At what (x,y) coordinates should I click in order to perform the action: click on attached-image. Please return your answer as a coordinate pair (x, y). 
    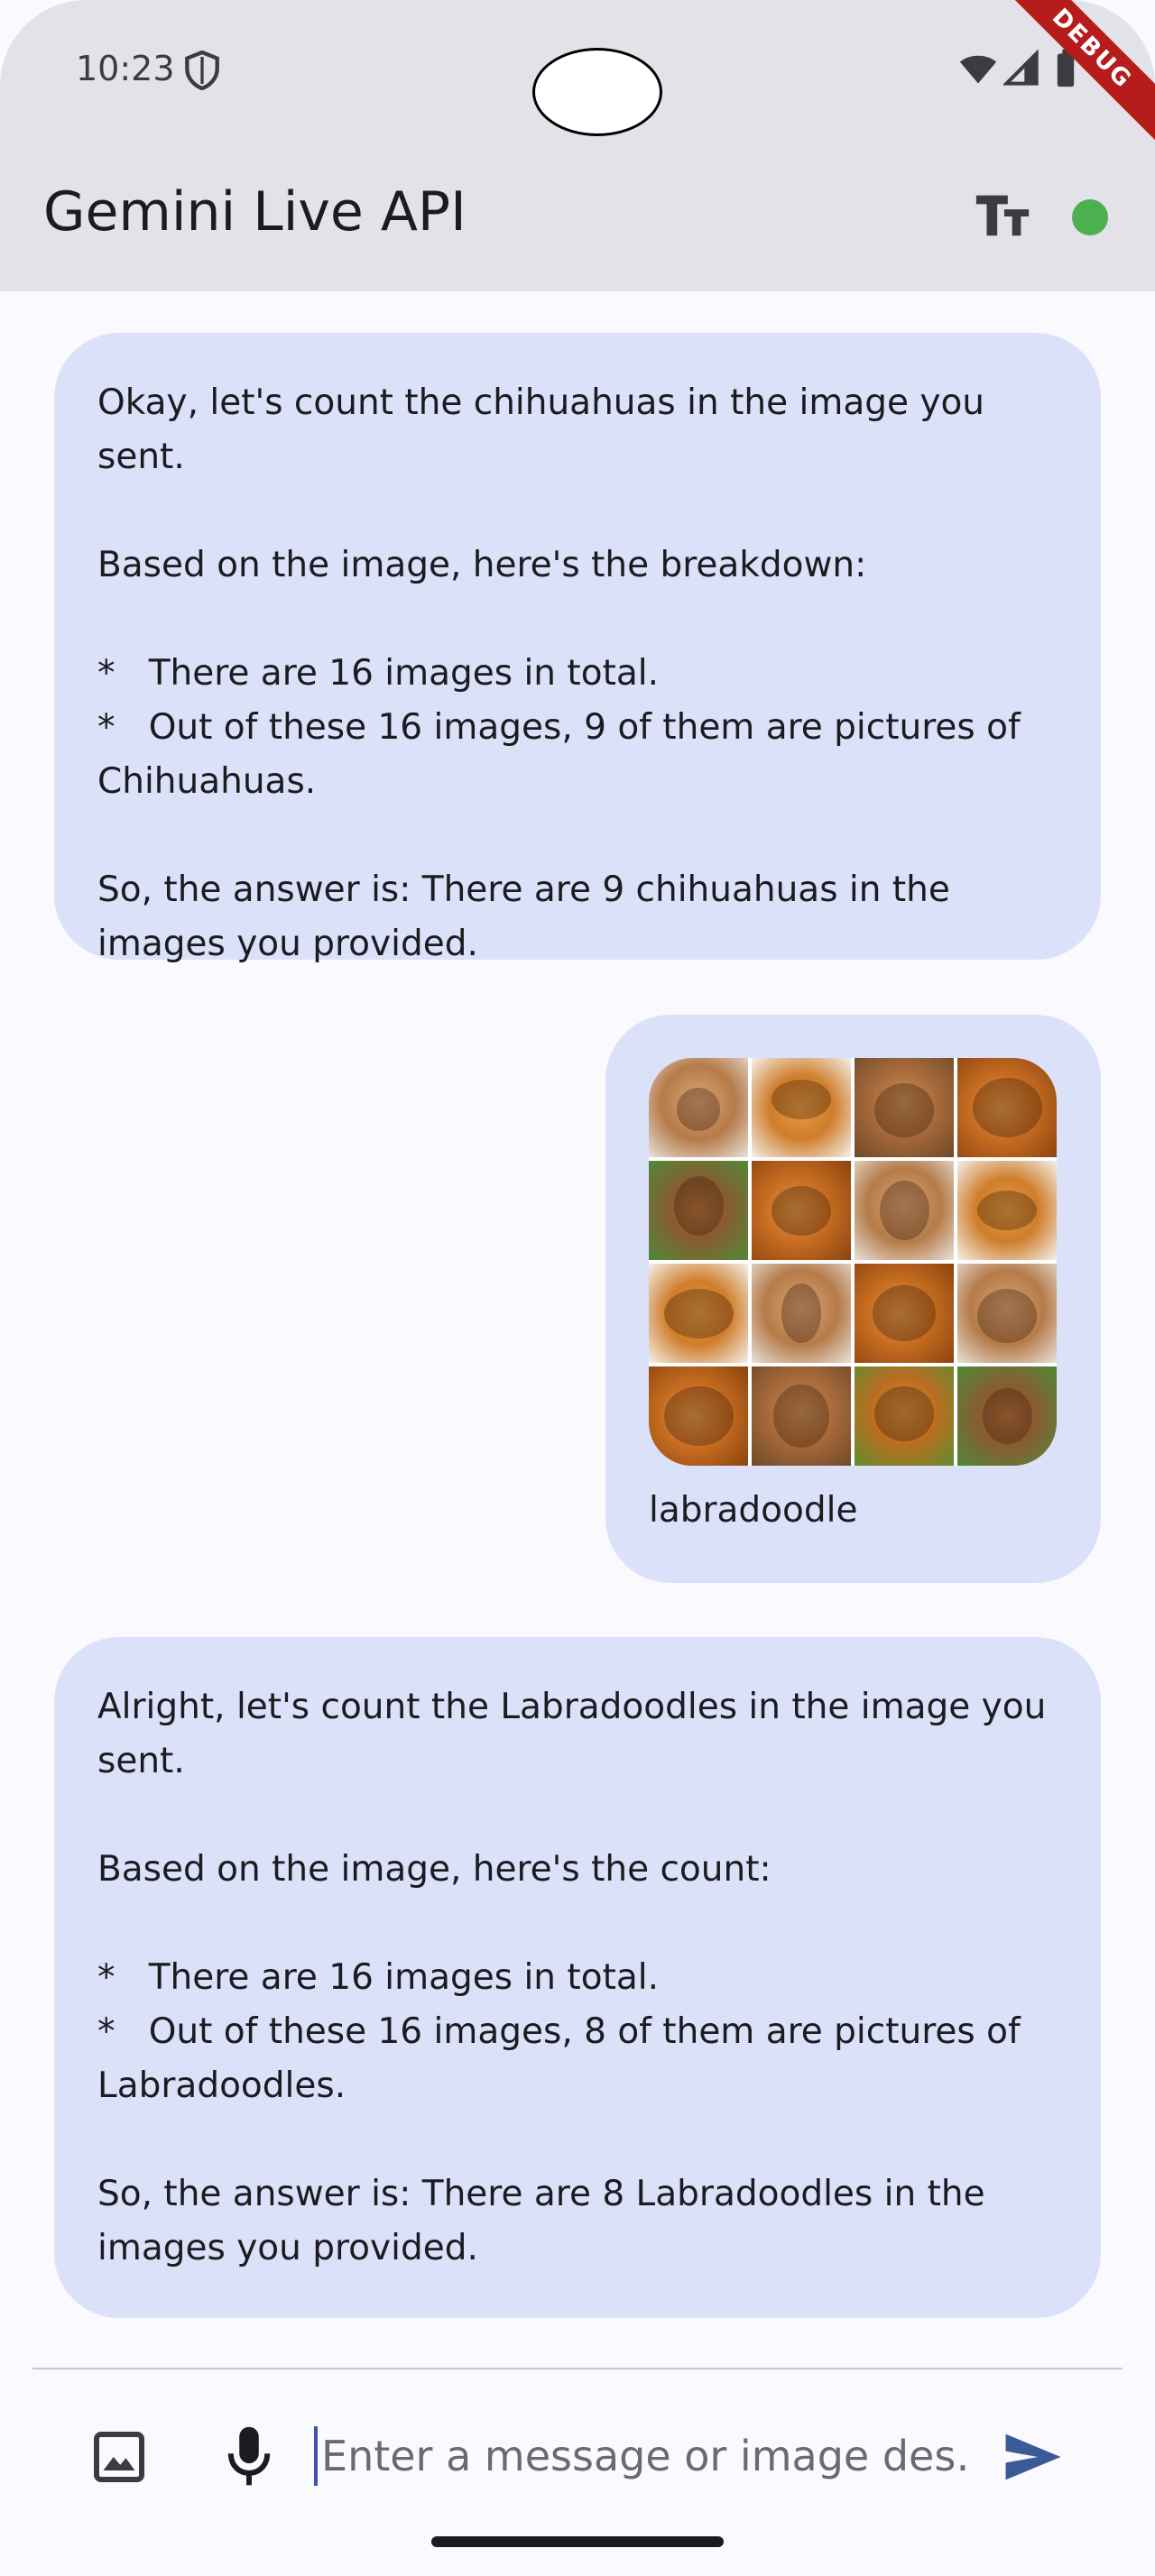
    Looking at the image, I should click on (853, 1262).